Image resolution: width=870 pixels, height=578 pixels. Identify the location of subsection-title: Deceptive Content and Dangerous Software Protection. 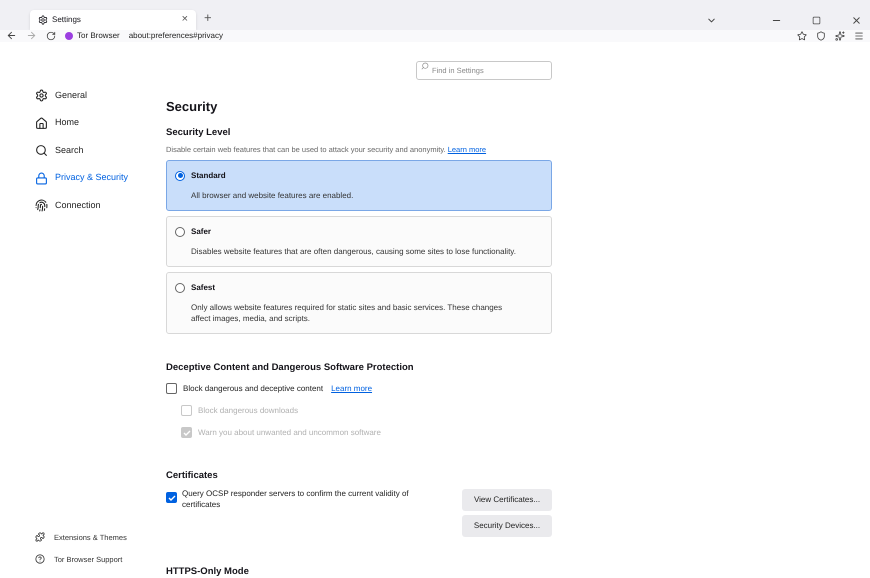
(290, 367).